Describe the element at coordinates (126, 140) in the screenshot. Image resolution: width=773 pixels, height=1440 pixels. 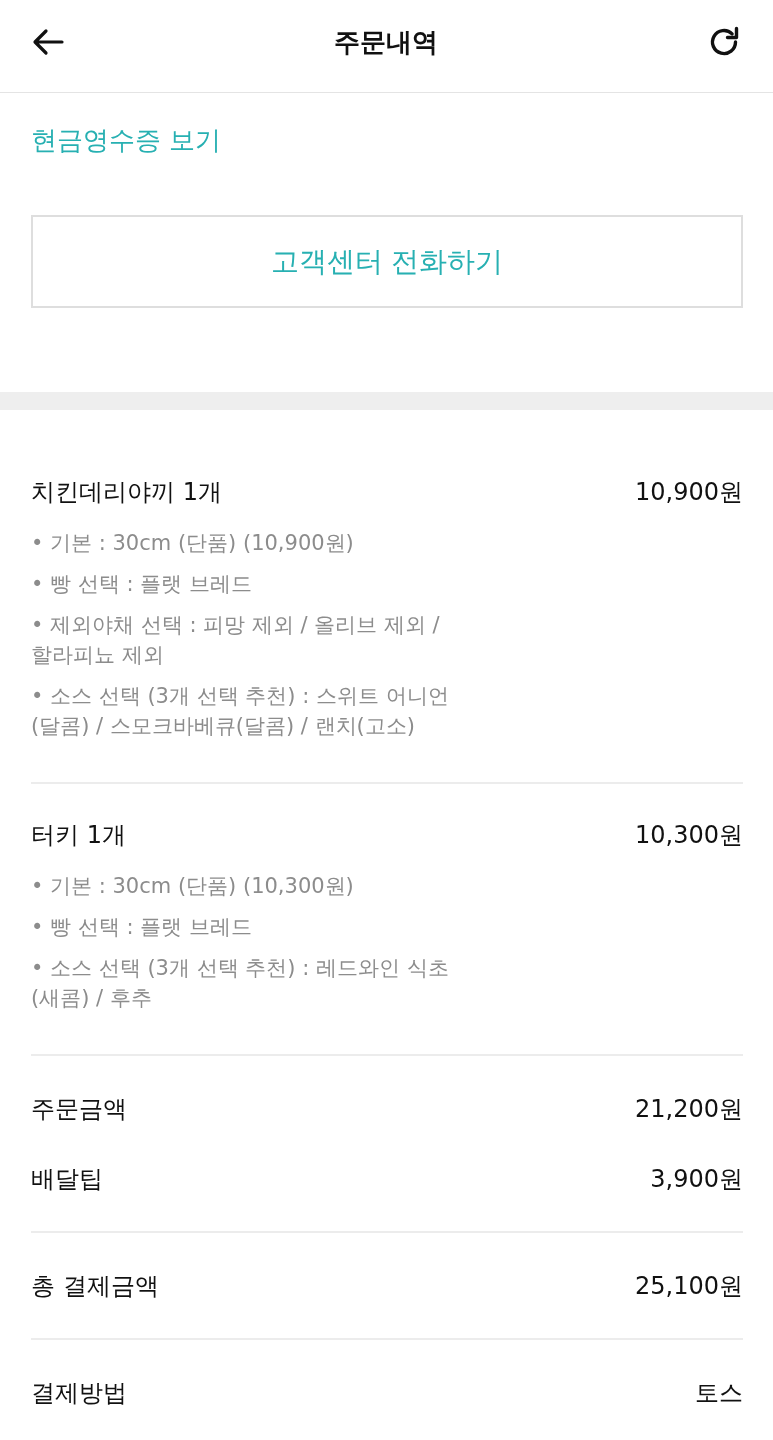
I see `cash-receipt-link: 현금영수증 보기` at that location.